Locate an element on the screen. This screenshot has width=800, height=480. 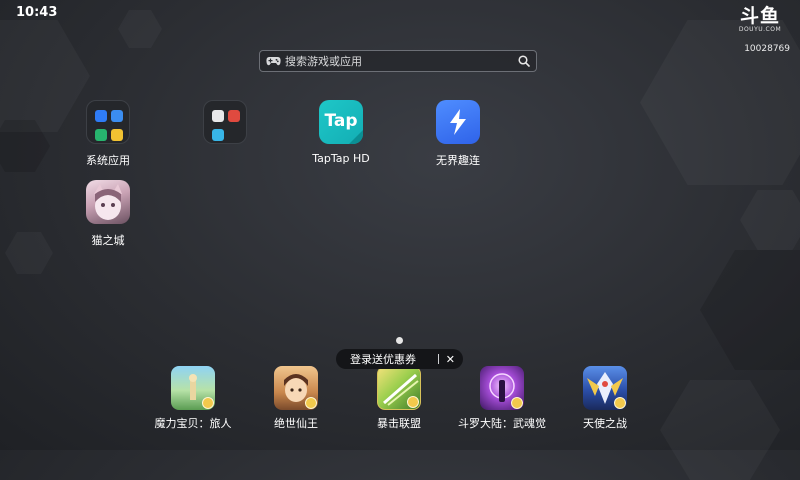
app-label: 绝世仙王 is located at coordinates (296, 423).